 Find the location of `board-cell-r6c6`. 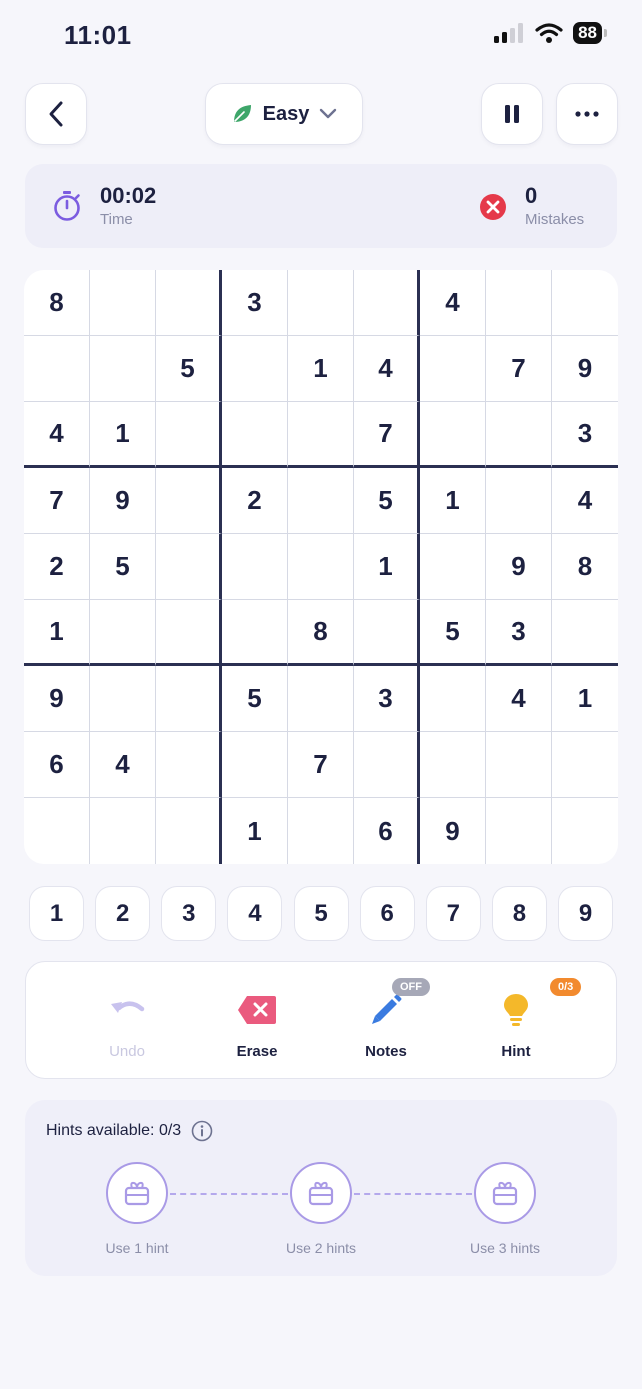

board-cell-r6c6 is located at coordinates (387, 633).